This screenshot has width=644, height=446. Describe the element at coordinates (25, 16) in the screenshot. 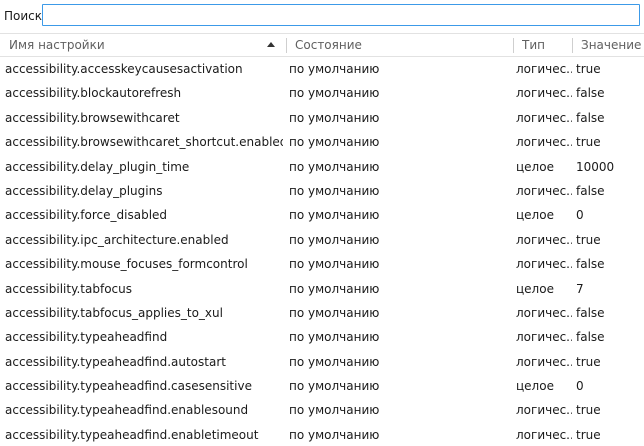

I see `search-label: Поиск:` at that location.